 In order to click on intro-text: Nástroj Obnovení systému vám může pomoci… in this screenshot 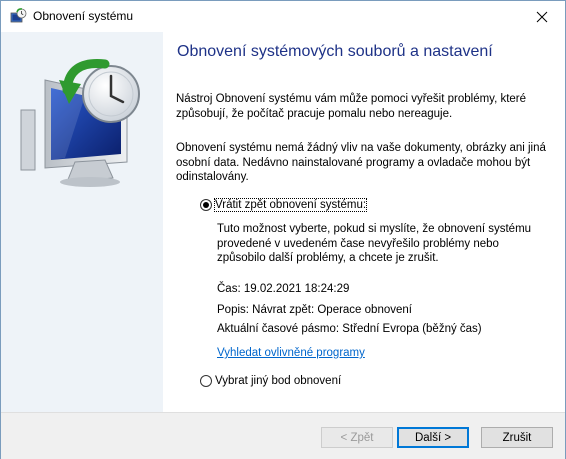, I will do `click(351, 106)`.